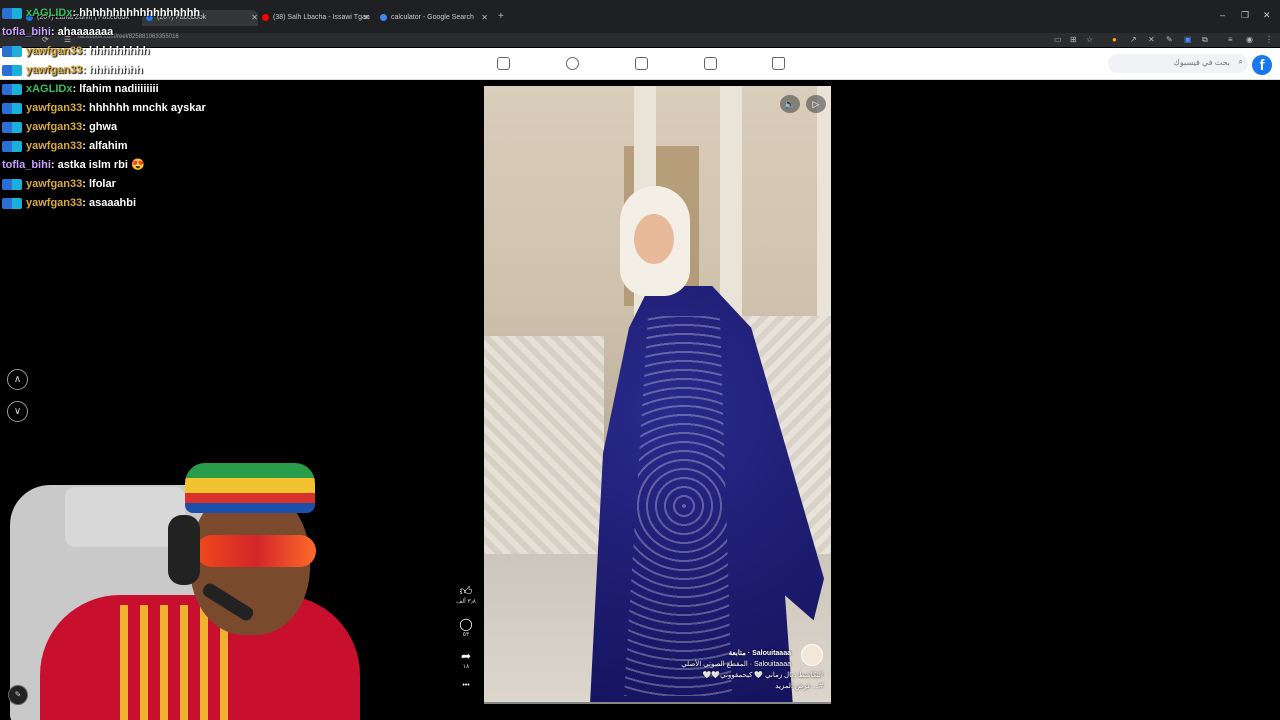 This screenshot has width=1280, height=720. I want to click on chat-message: yawfgan33: hhhhhh mnchk ayskar, so click(167, 108).